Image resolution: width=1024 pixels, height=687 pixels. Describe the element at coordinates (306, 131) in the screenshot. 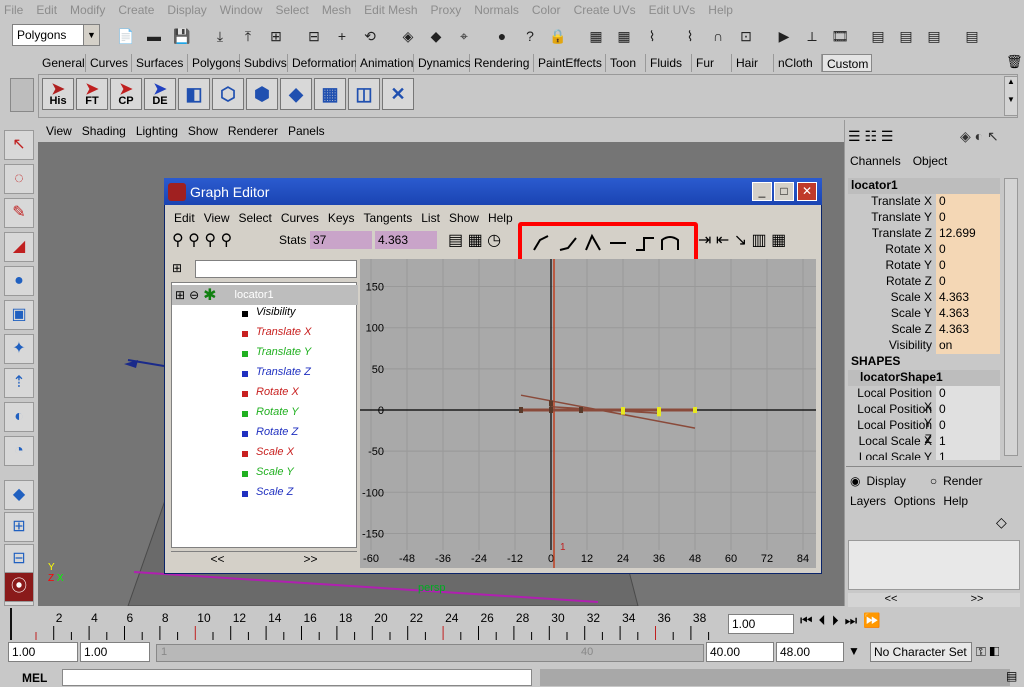

I see `viewport-menu-panels: Panels` at that location.